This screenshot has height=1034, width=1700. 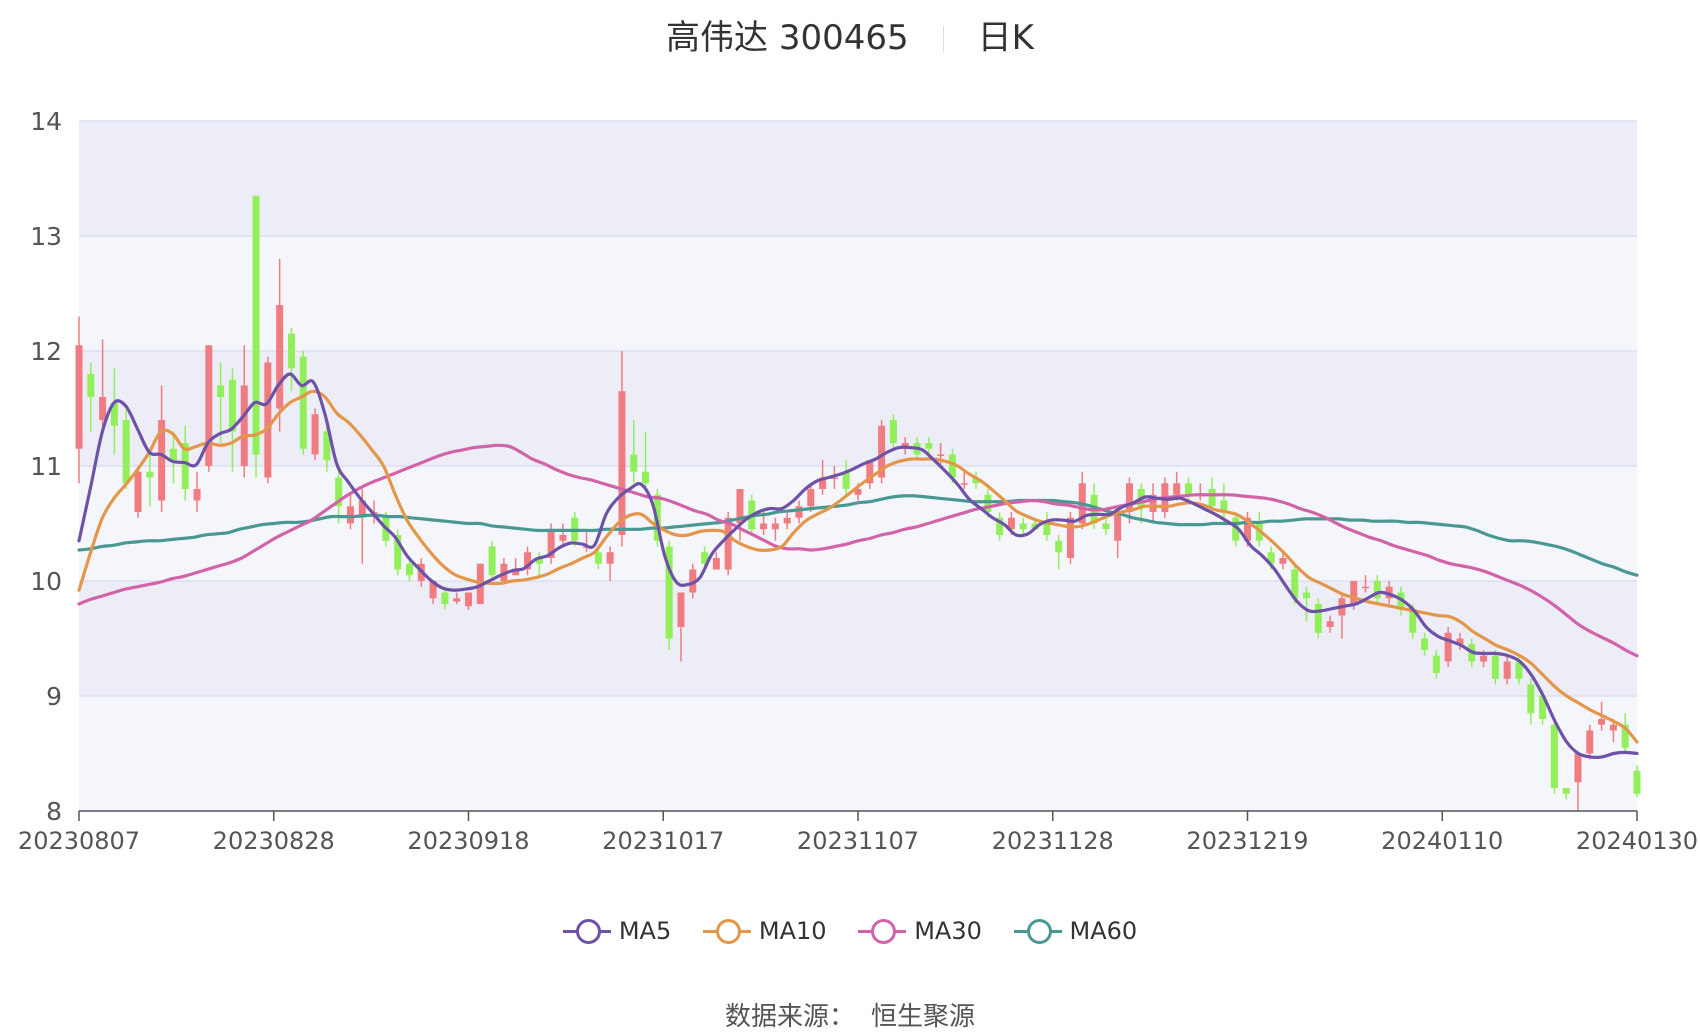 I want to click on legend-item-ma60: MA60, so click(x=1075, y=930).